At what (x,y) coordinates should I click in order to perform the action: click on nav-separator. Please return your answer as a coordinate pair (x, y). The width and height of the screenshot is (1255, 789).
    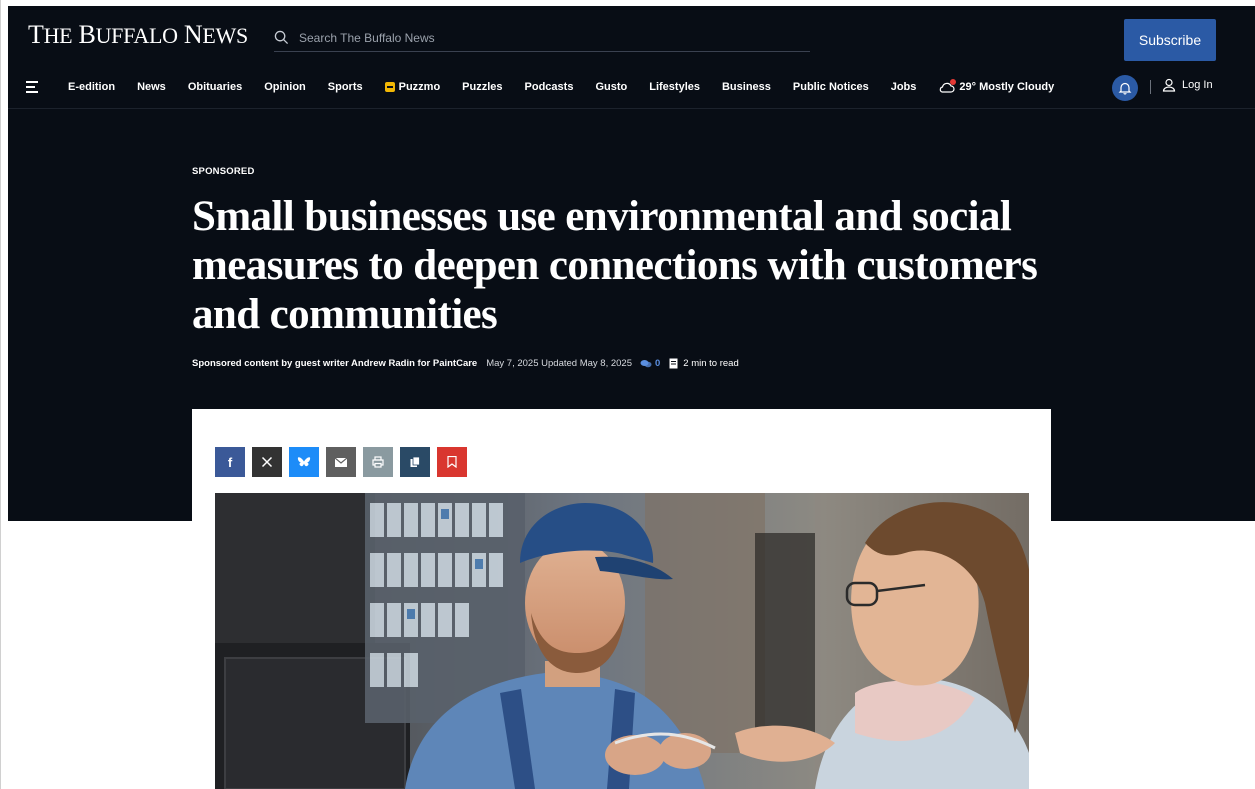
    Looking at the image, I should click on (631, 108).